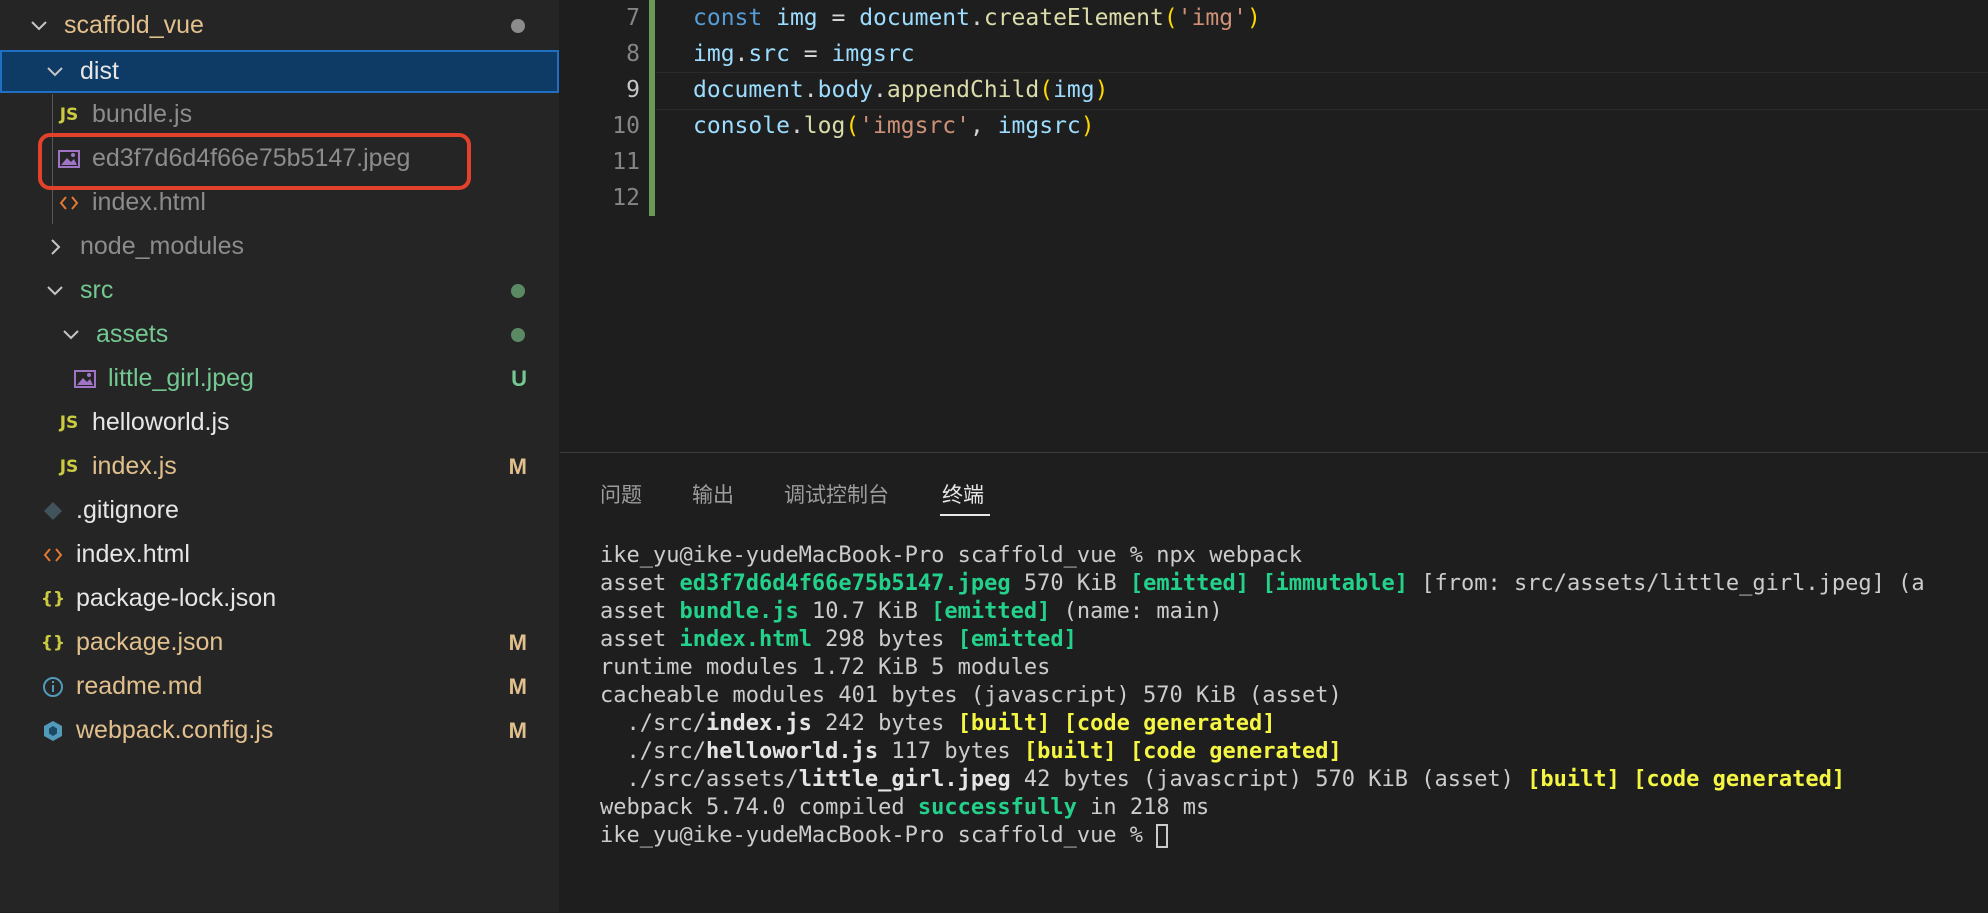  Describe the element at coordinates (55, 247) in the screenshot. I see `chevron-right-icon` at that location.